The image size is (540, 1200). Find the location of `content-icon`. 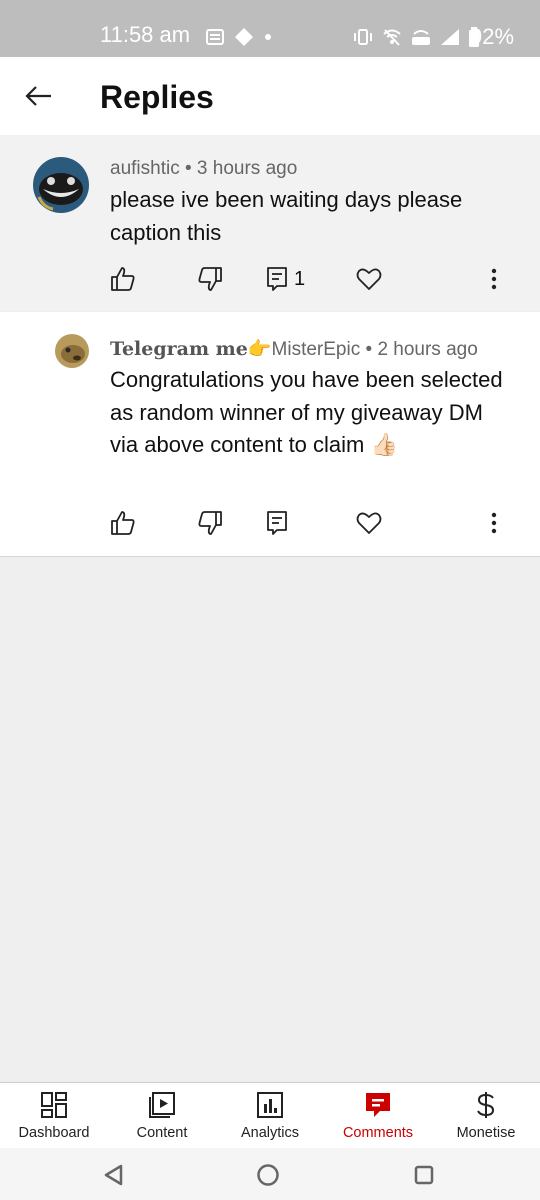

content-icon is located at coordinates (162, 1105).